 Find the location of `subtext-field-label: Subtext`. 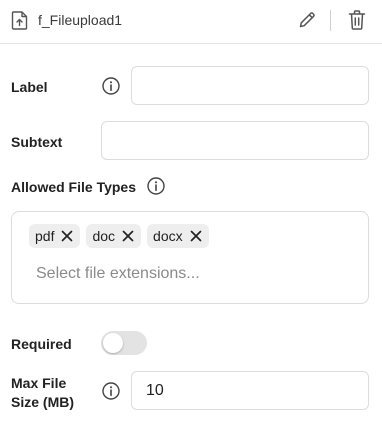

subtext-field-label: Subtext is located at coordinates (37, 142).